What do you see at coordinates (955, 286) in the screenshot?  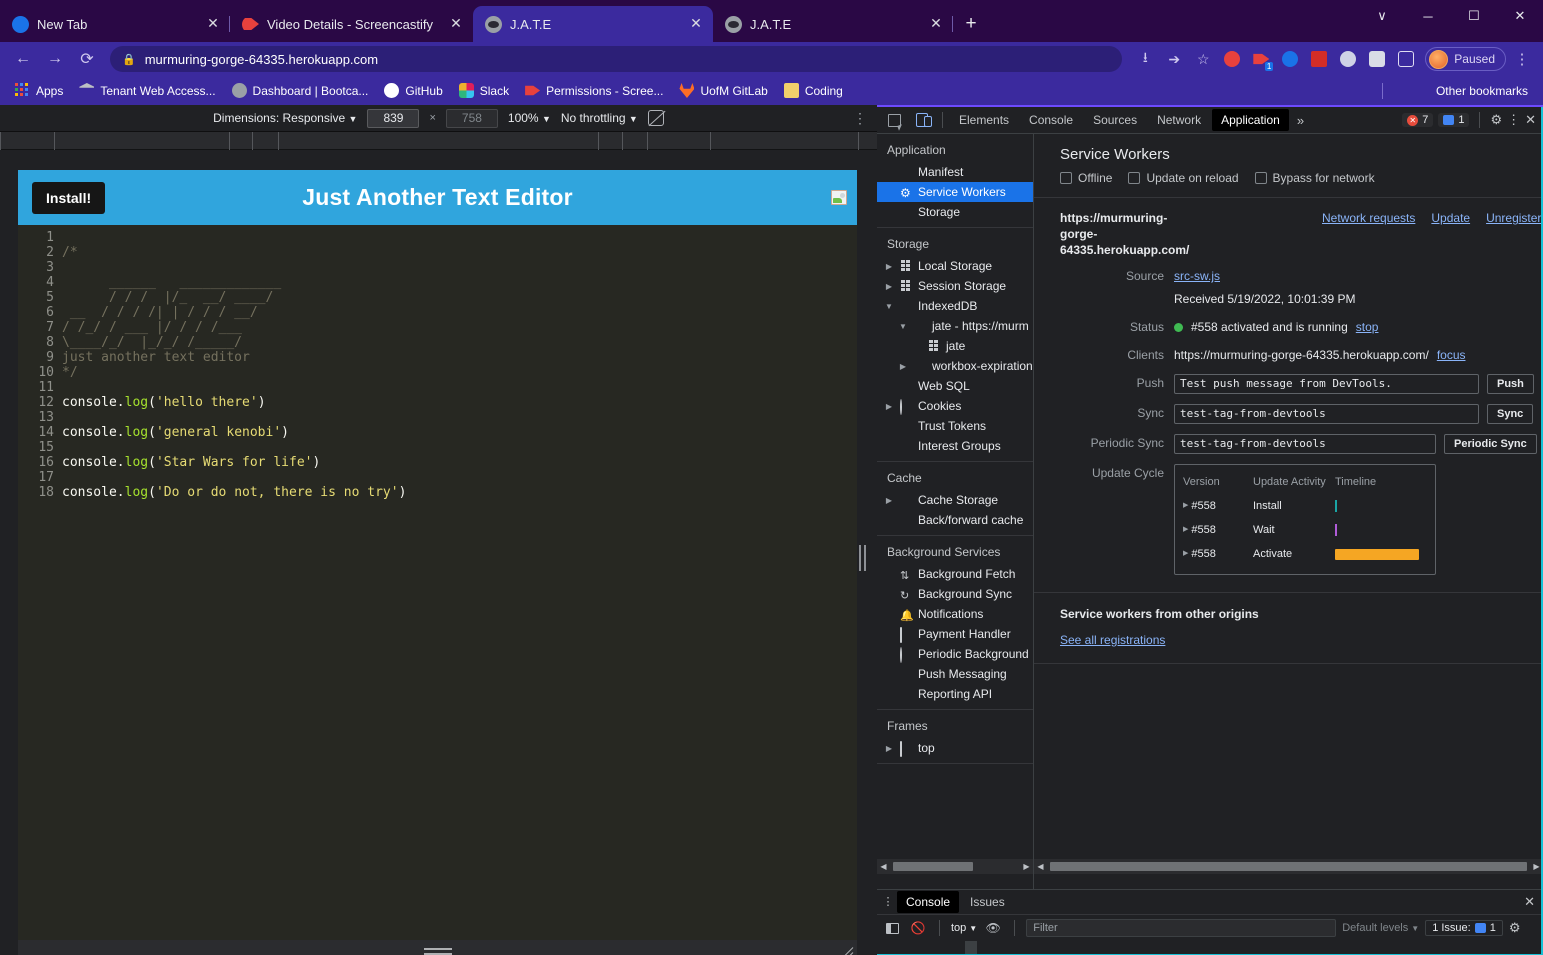 I see `sidebar-item-session-storage: ▶ Session Storage` at bounding box center [955, 286].